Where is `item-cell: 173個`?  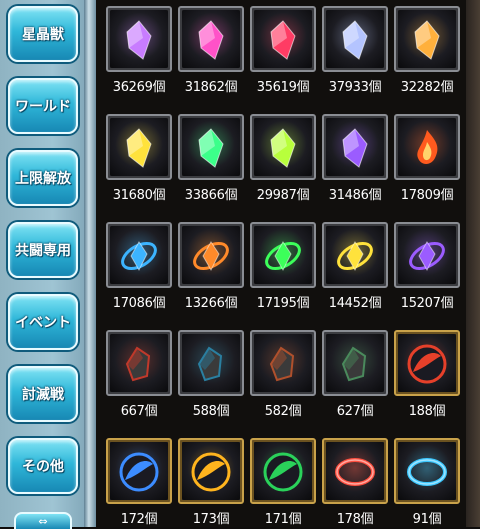 item-cell: 173個 is located at coordinates (211, 482).